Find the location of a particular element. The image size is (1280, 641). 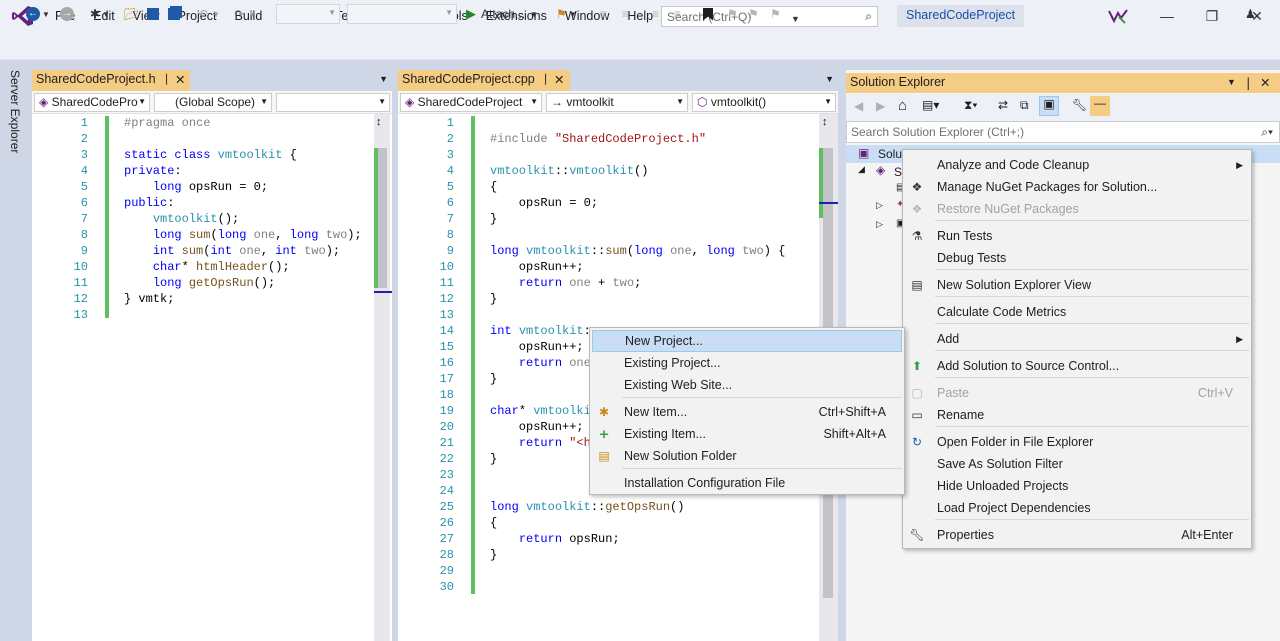

outdent-icon: ≡ is located at coordinates (656, 14).